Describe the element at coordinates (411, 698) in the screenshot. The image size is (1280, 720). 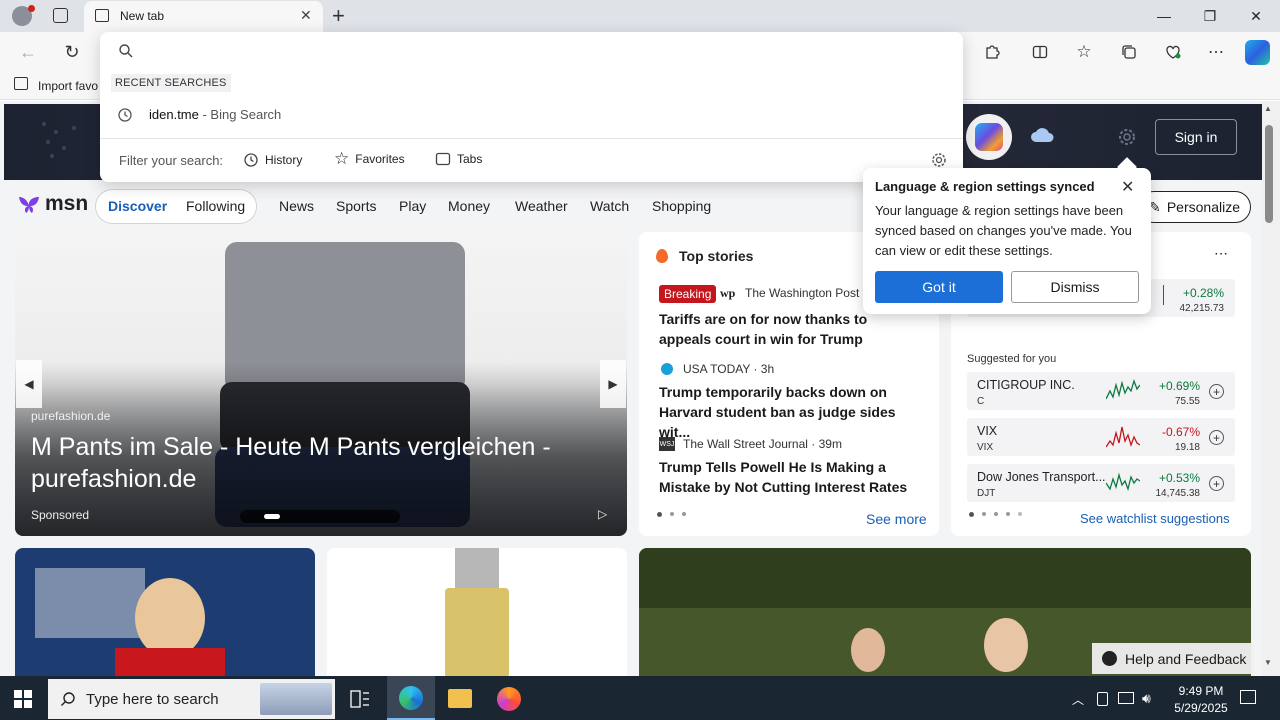
I see `taskbar-edge-button` at that location.